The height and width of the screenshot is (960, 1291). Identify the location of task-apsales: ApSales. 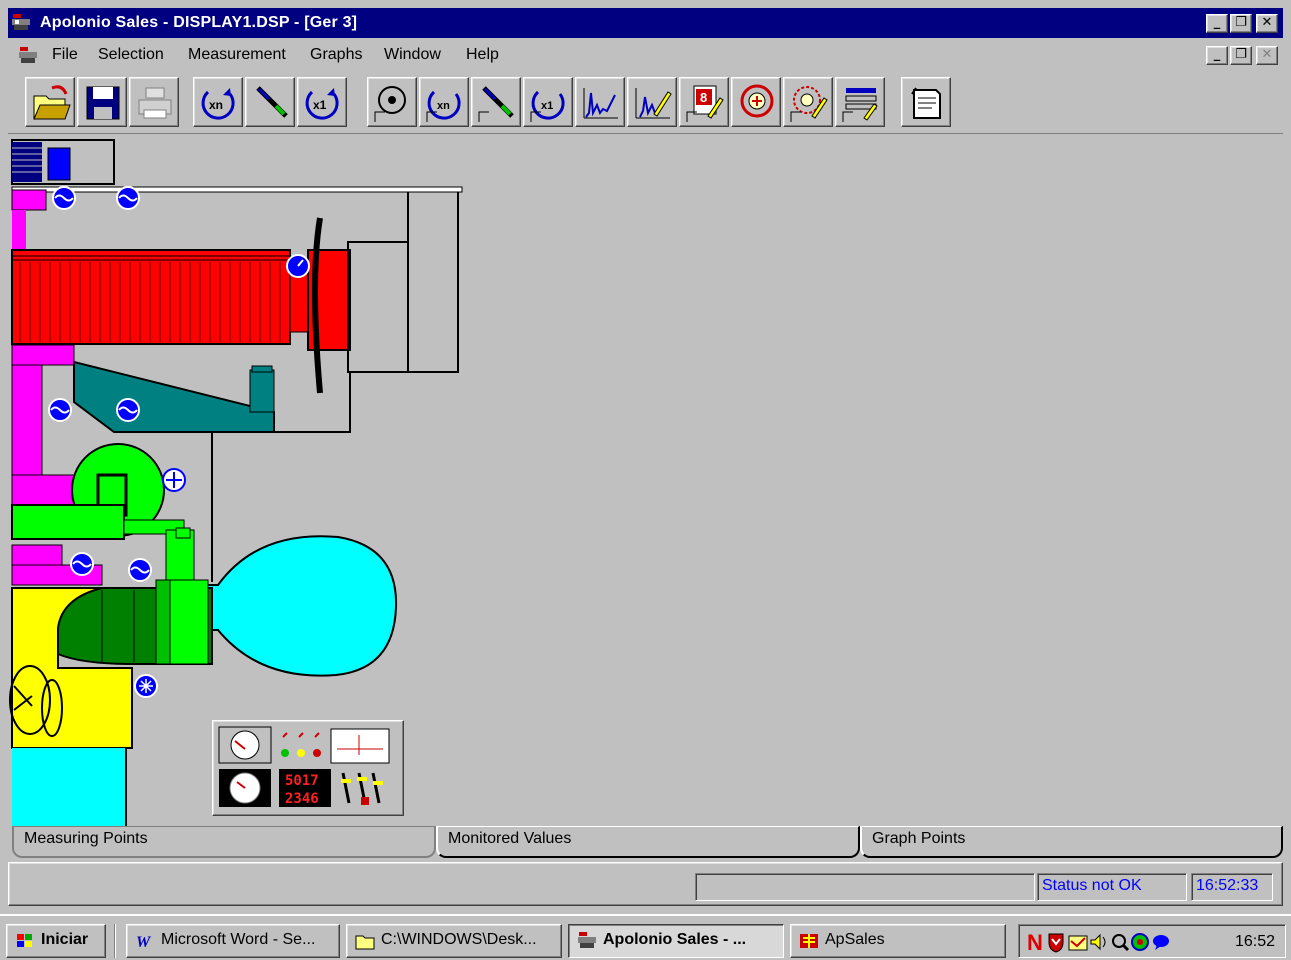
(898, 941).